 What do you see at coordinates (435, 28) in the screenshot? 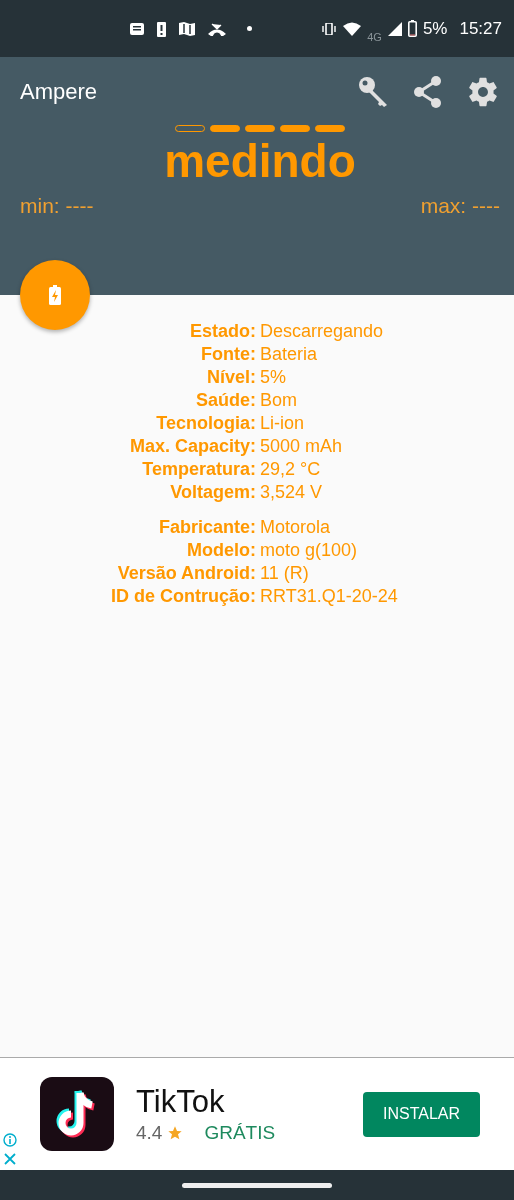
I see `battery-percent: 5%` at bounding box center [435, 28].